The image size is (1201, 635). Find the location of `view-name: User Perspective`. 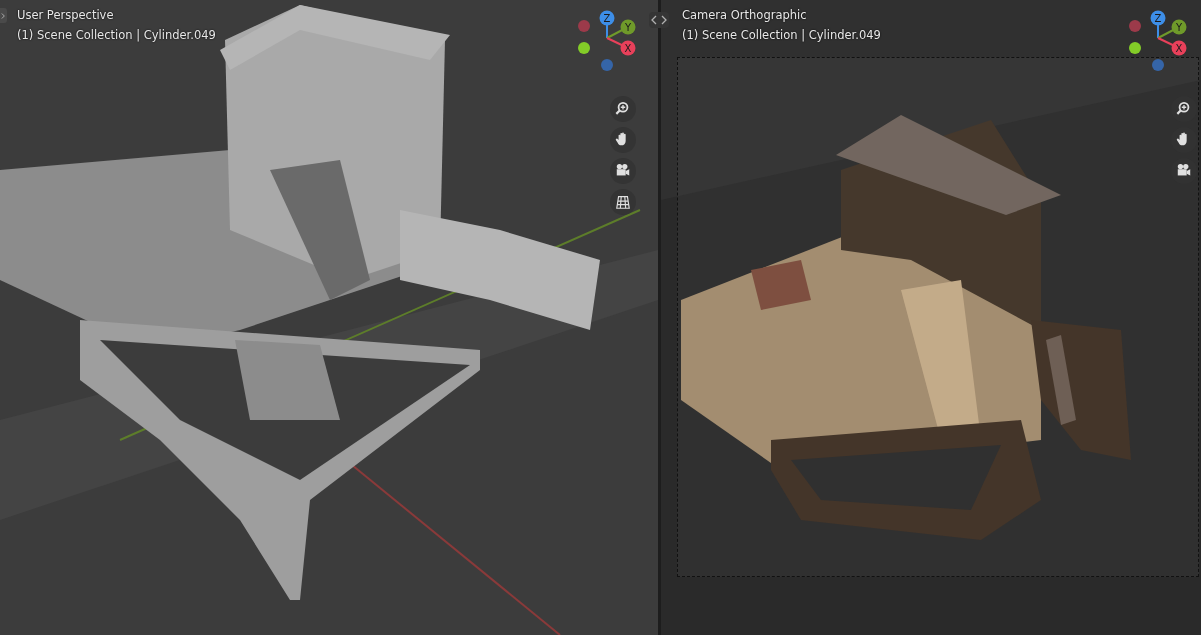

view-name: User Perspective is located at coordinates (66, 15).